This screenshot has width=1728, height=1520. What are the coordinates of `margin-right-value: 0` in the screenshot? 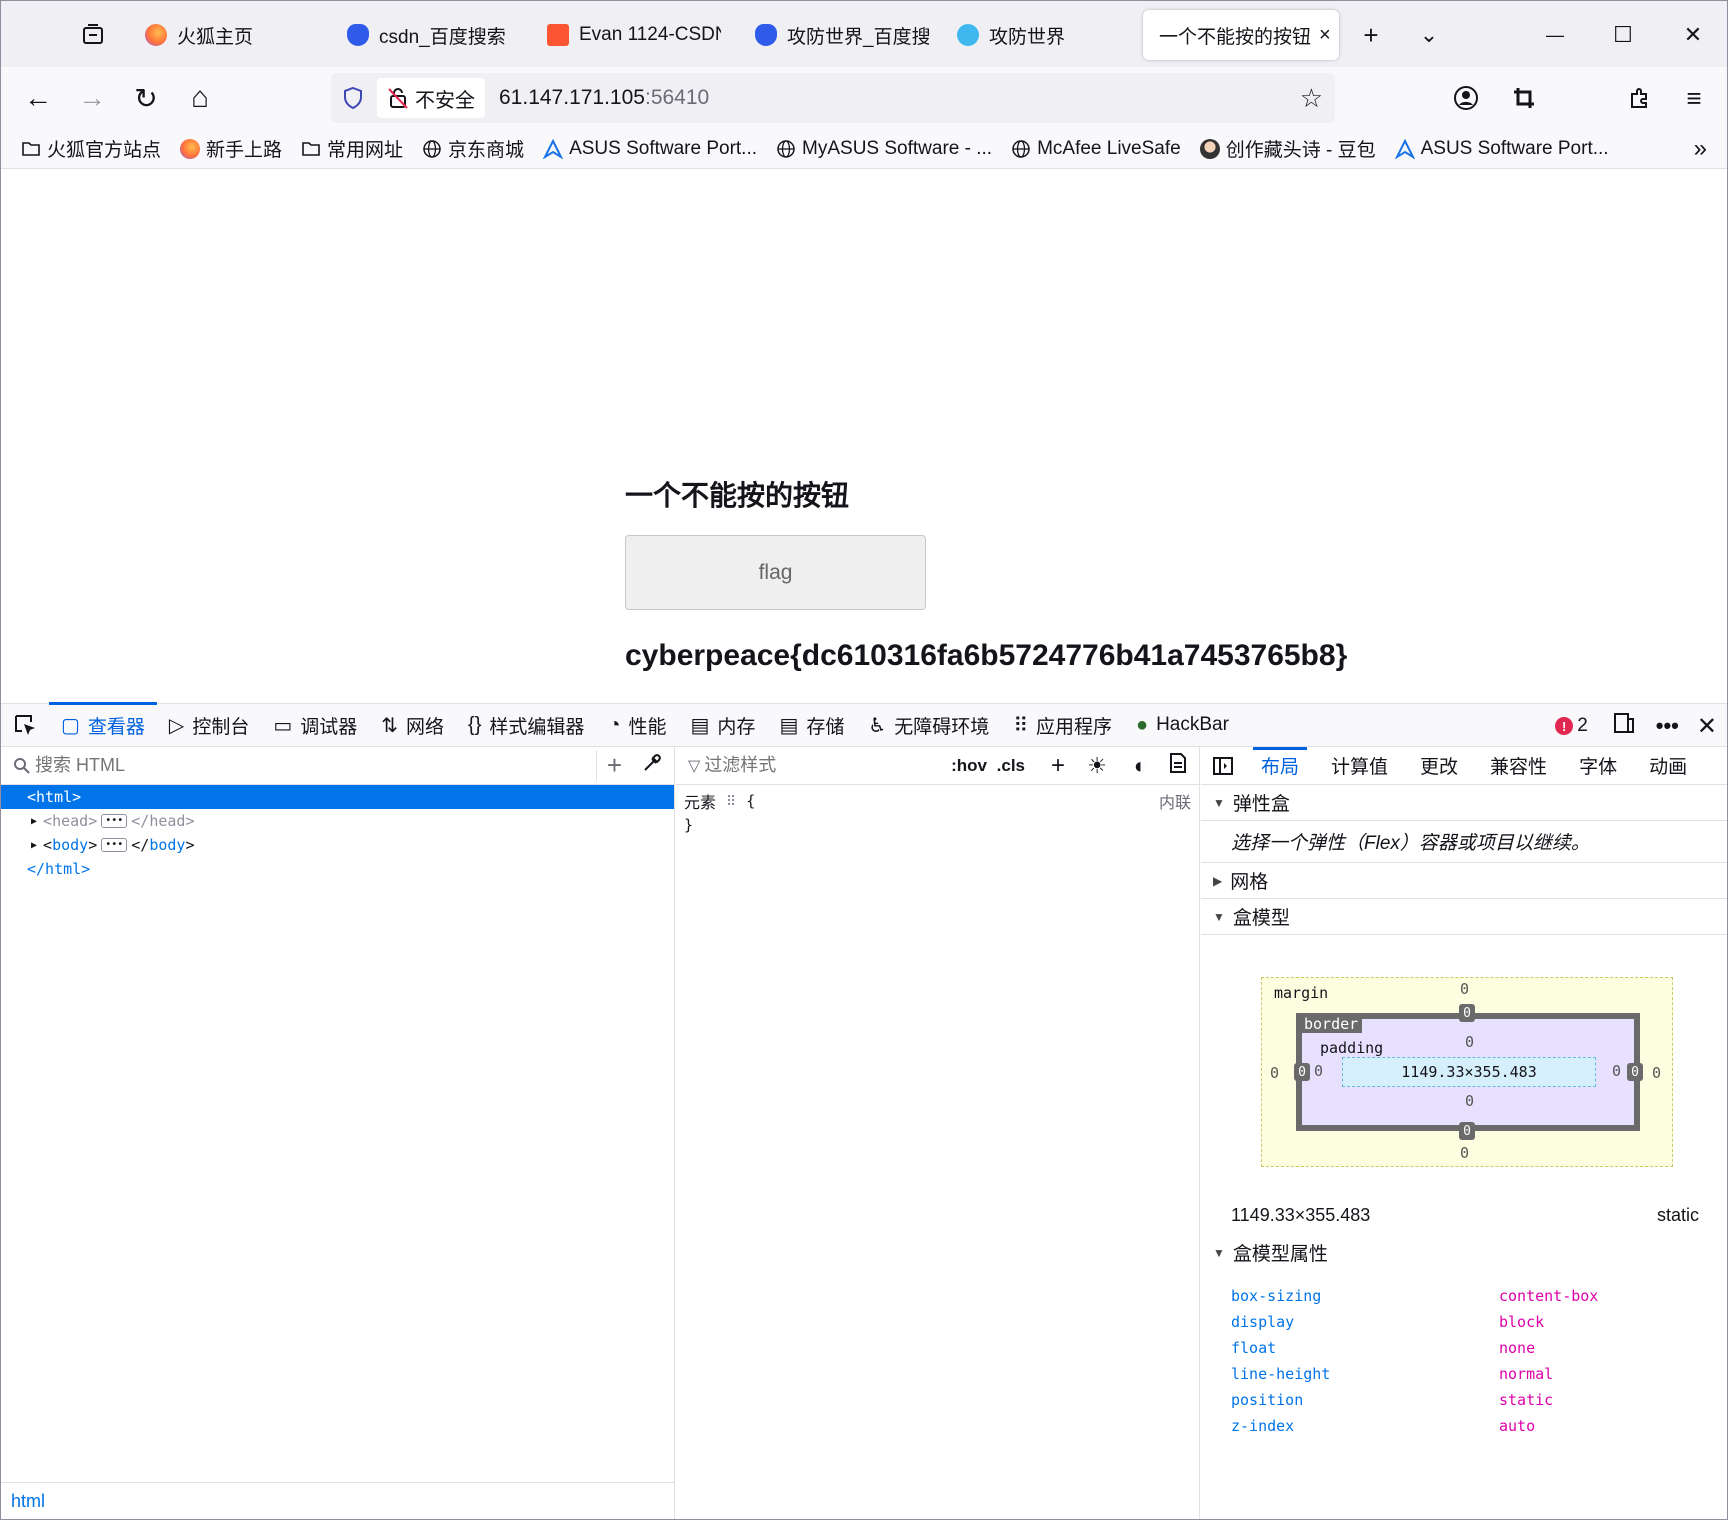 It's located at (1656, 1073).